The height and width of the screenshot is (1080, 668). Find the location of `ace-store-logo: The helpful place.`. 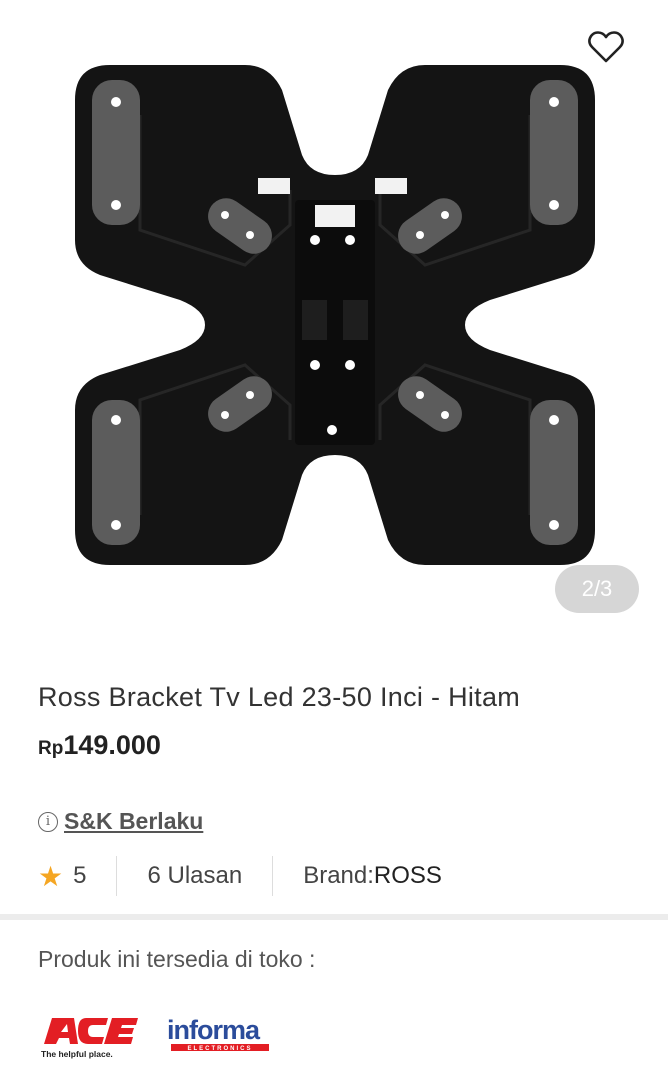

ace-store-logo: The helpful place. is located at coordinates (93, 1036).